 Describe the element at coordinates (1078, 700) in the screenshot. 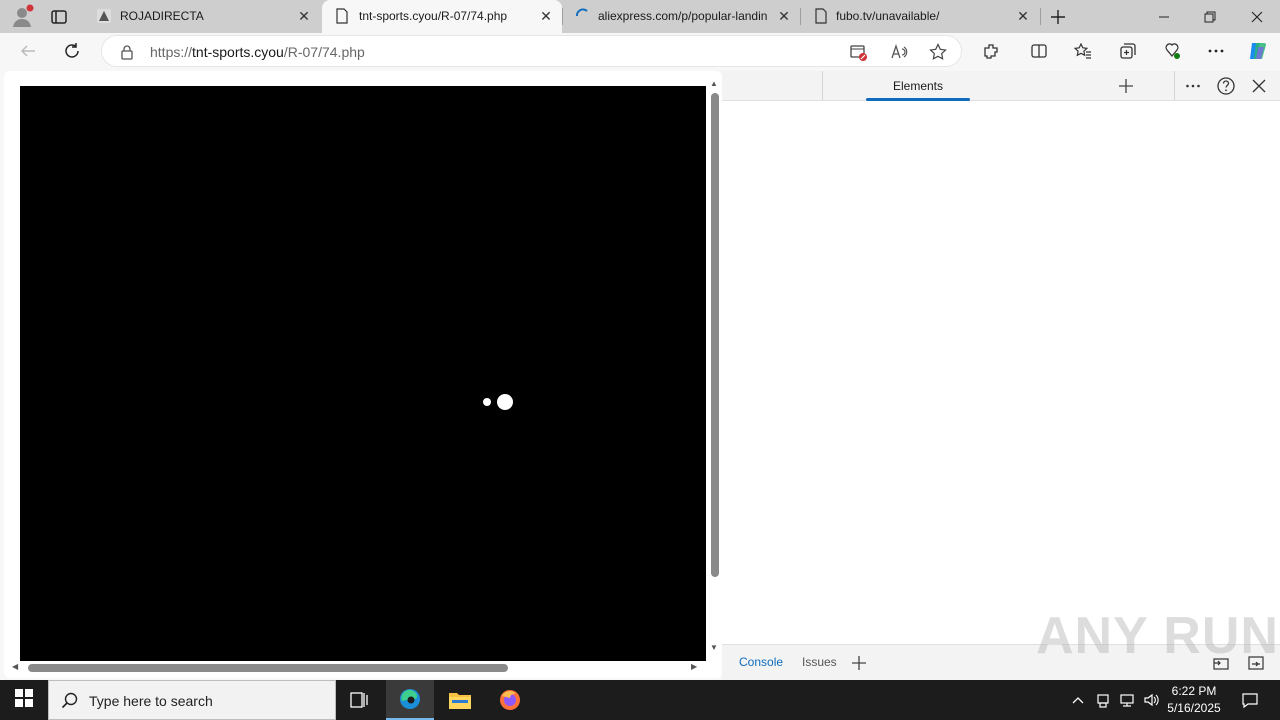

I see `show-hidden-icons-chevron-icon` at that location.